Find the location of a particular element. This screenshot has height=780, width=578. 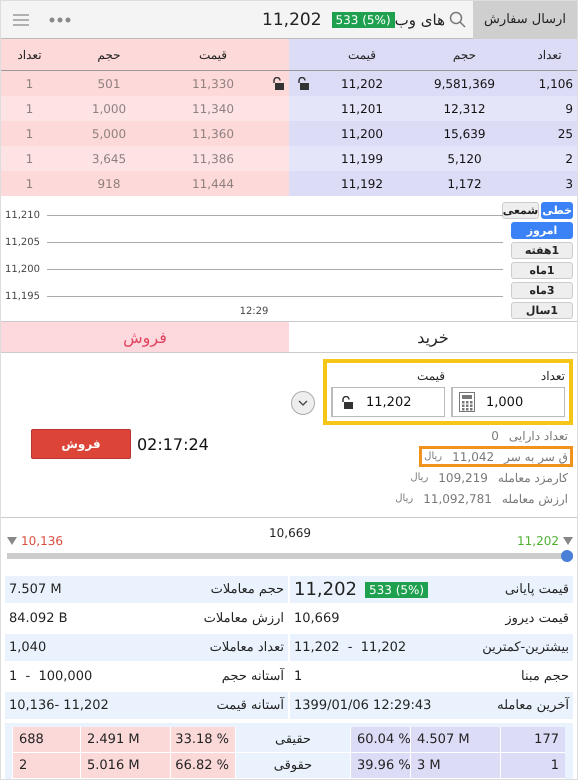

more-icon is located at coordinates (60, 19).